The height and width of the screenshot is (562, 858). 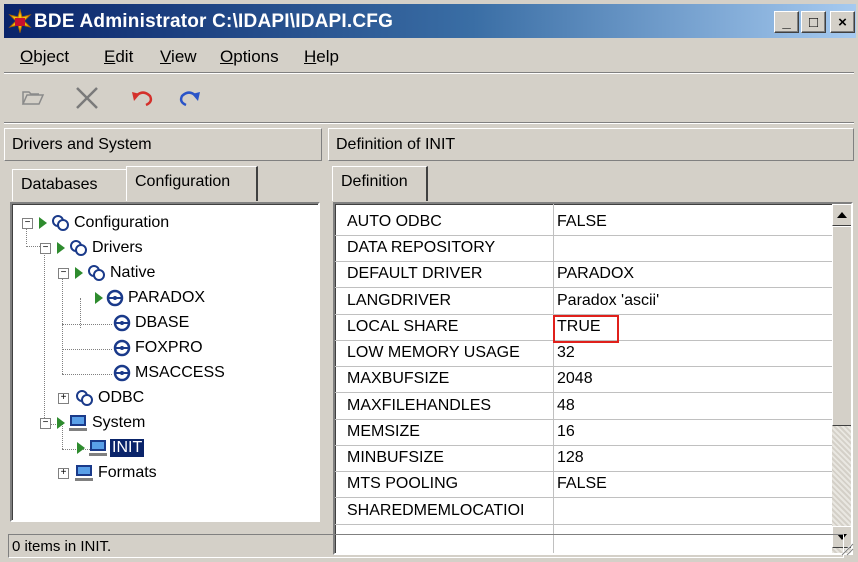 I want to click on scroll-thumb, so click(x=841, y=326).